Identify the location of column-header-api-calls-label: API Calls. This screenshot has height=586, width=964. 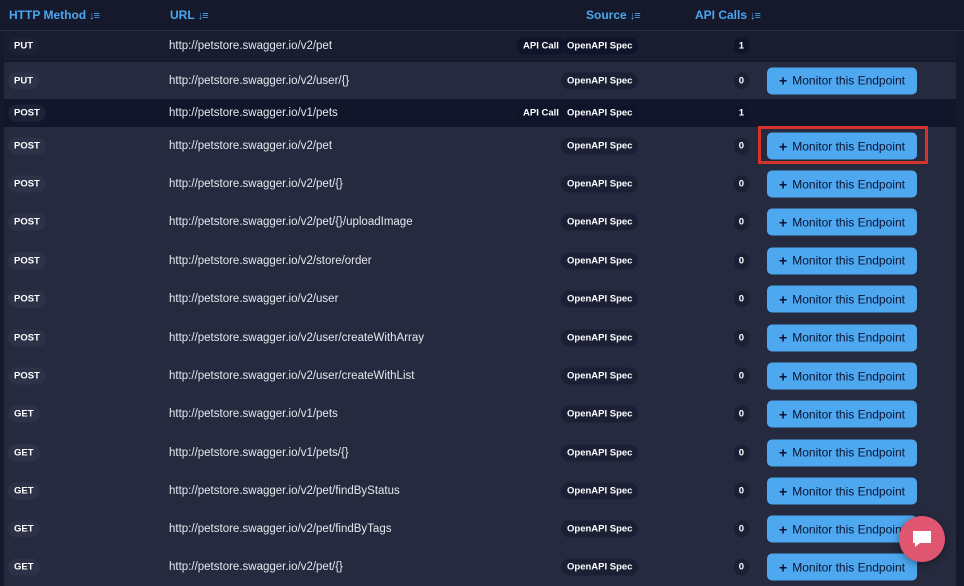
(721, 15).